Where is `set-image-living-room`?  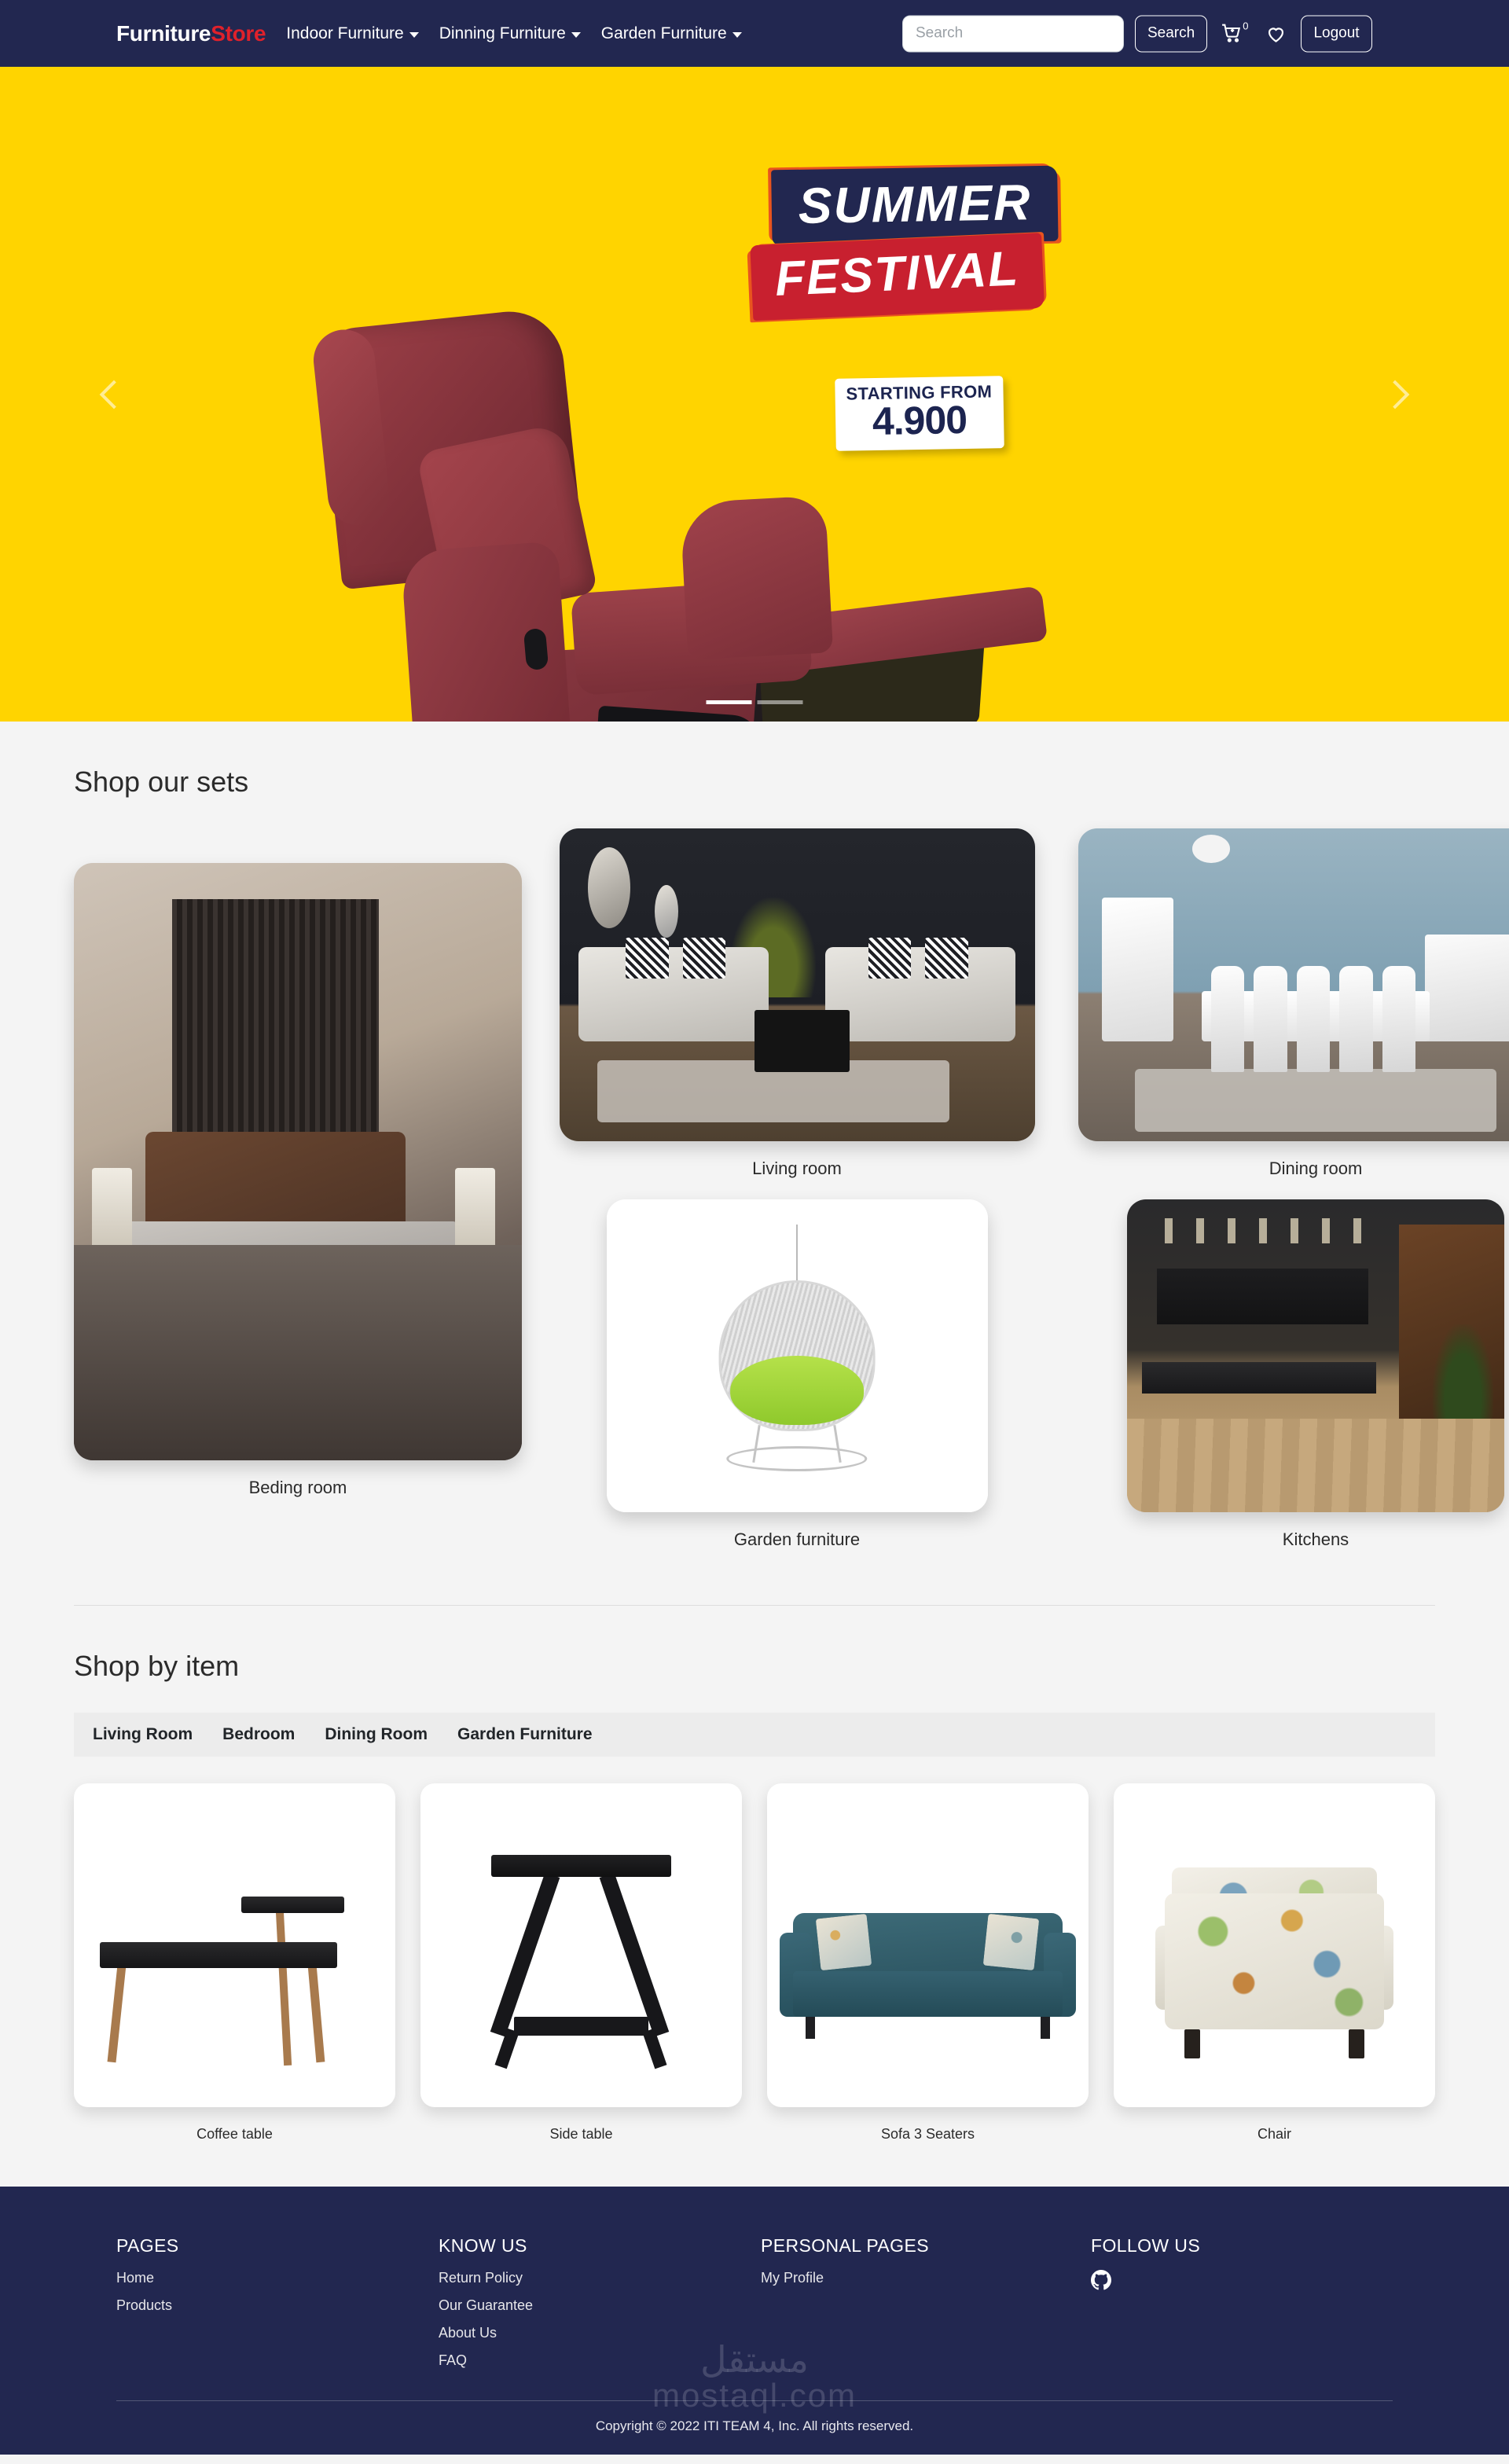
set-image-living-room is located at coordinates (797, 985).